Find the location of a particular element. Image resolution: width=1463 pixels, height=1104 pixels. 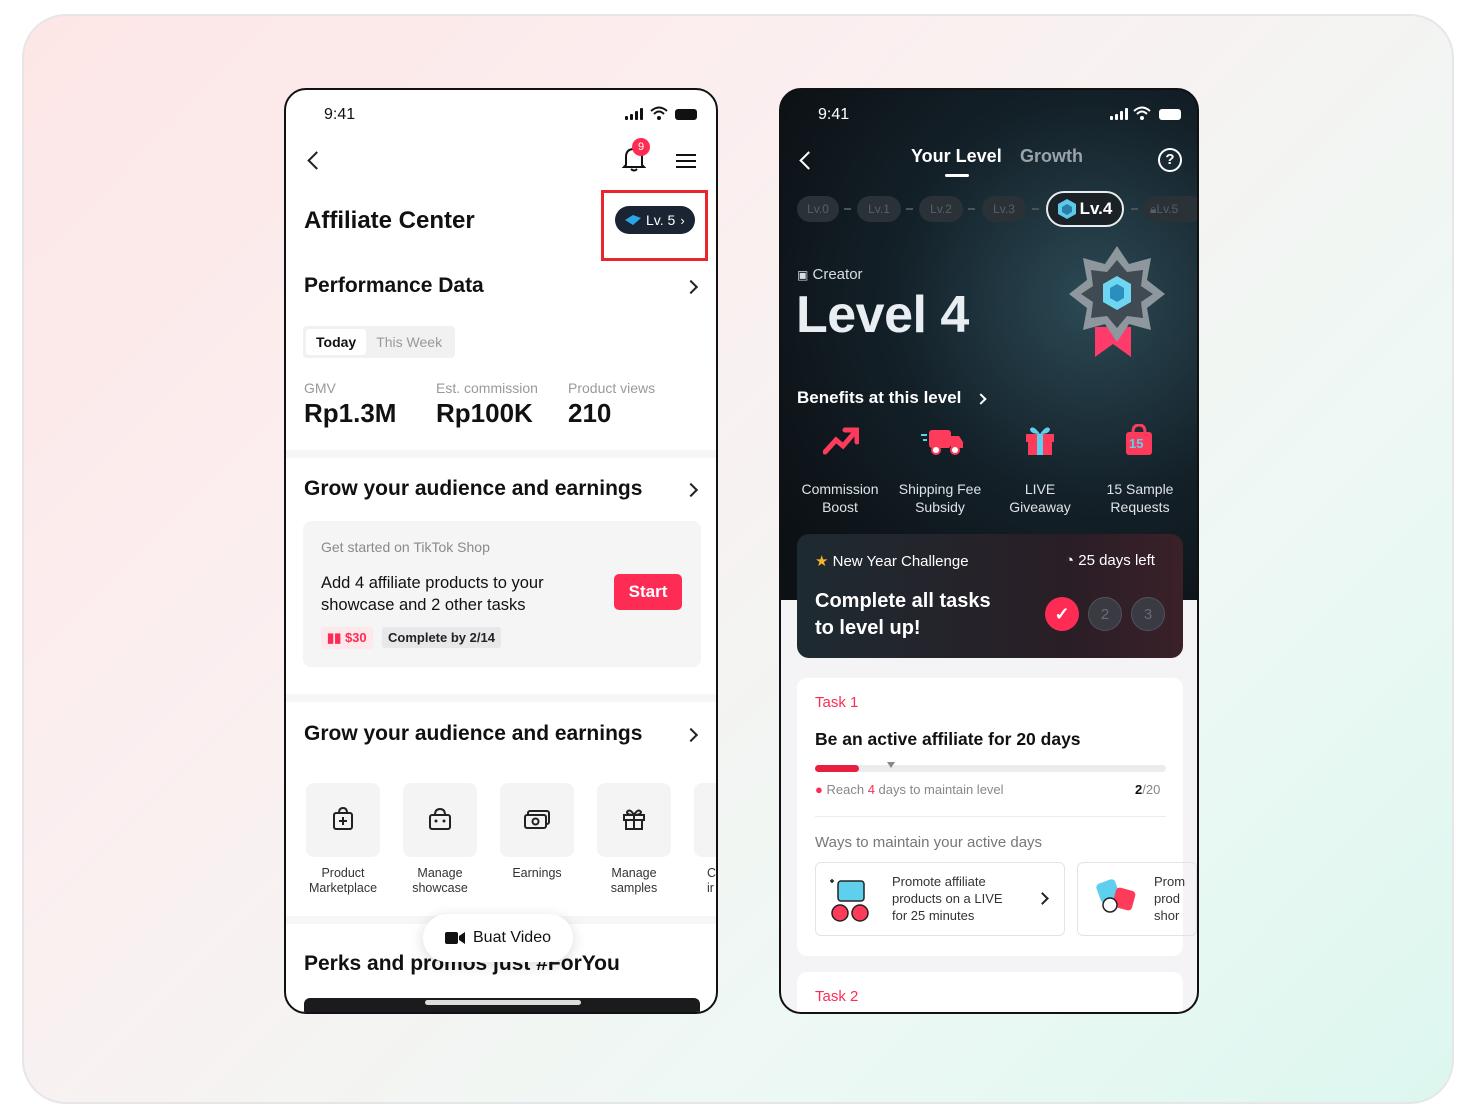

performance-title: Performance Data is located at coordinates (394, 285).